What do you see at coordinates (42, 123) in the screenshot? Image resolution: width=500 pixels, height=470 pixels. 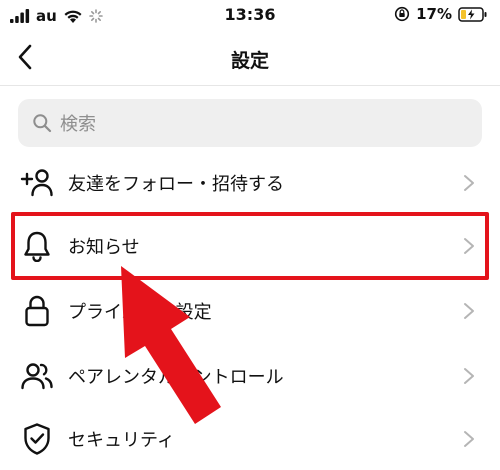 I see `search-icon` at bounding box center [42, 123].